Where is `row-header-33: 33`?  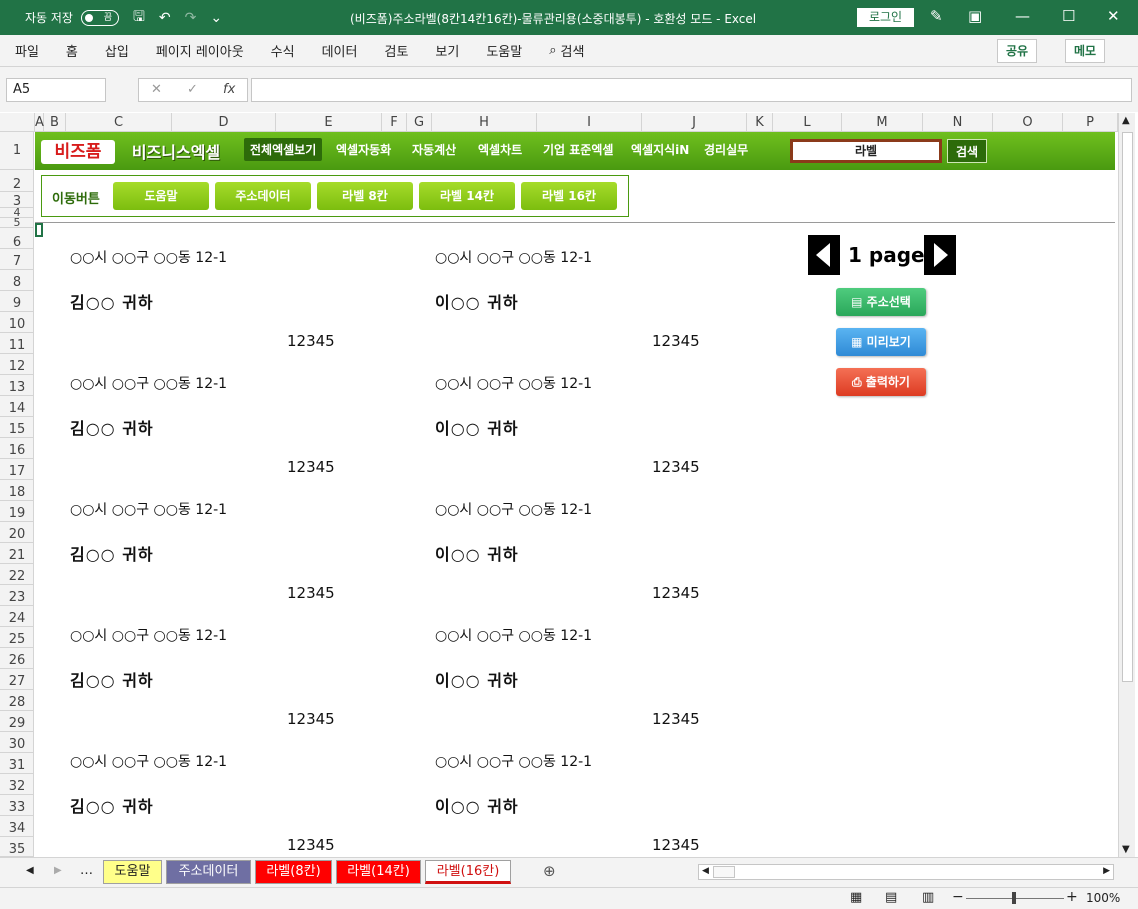 row-header-33: 33 is located at coordinates (16, 805).